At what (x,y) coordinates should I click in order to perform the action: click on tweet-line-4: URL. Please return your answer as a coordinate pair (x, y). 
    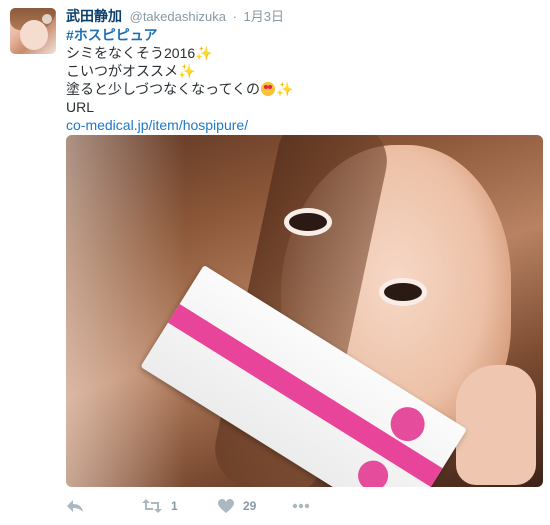
    Looking at the image, I should click on (80, 107).